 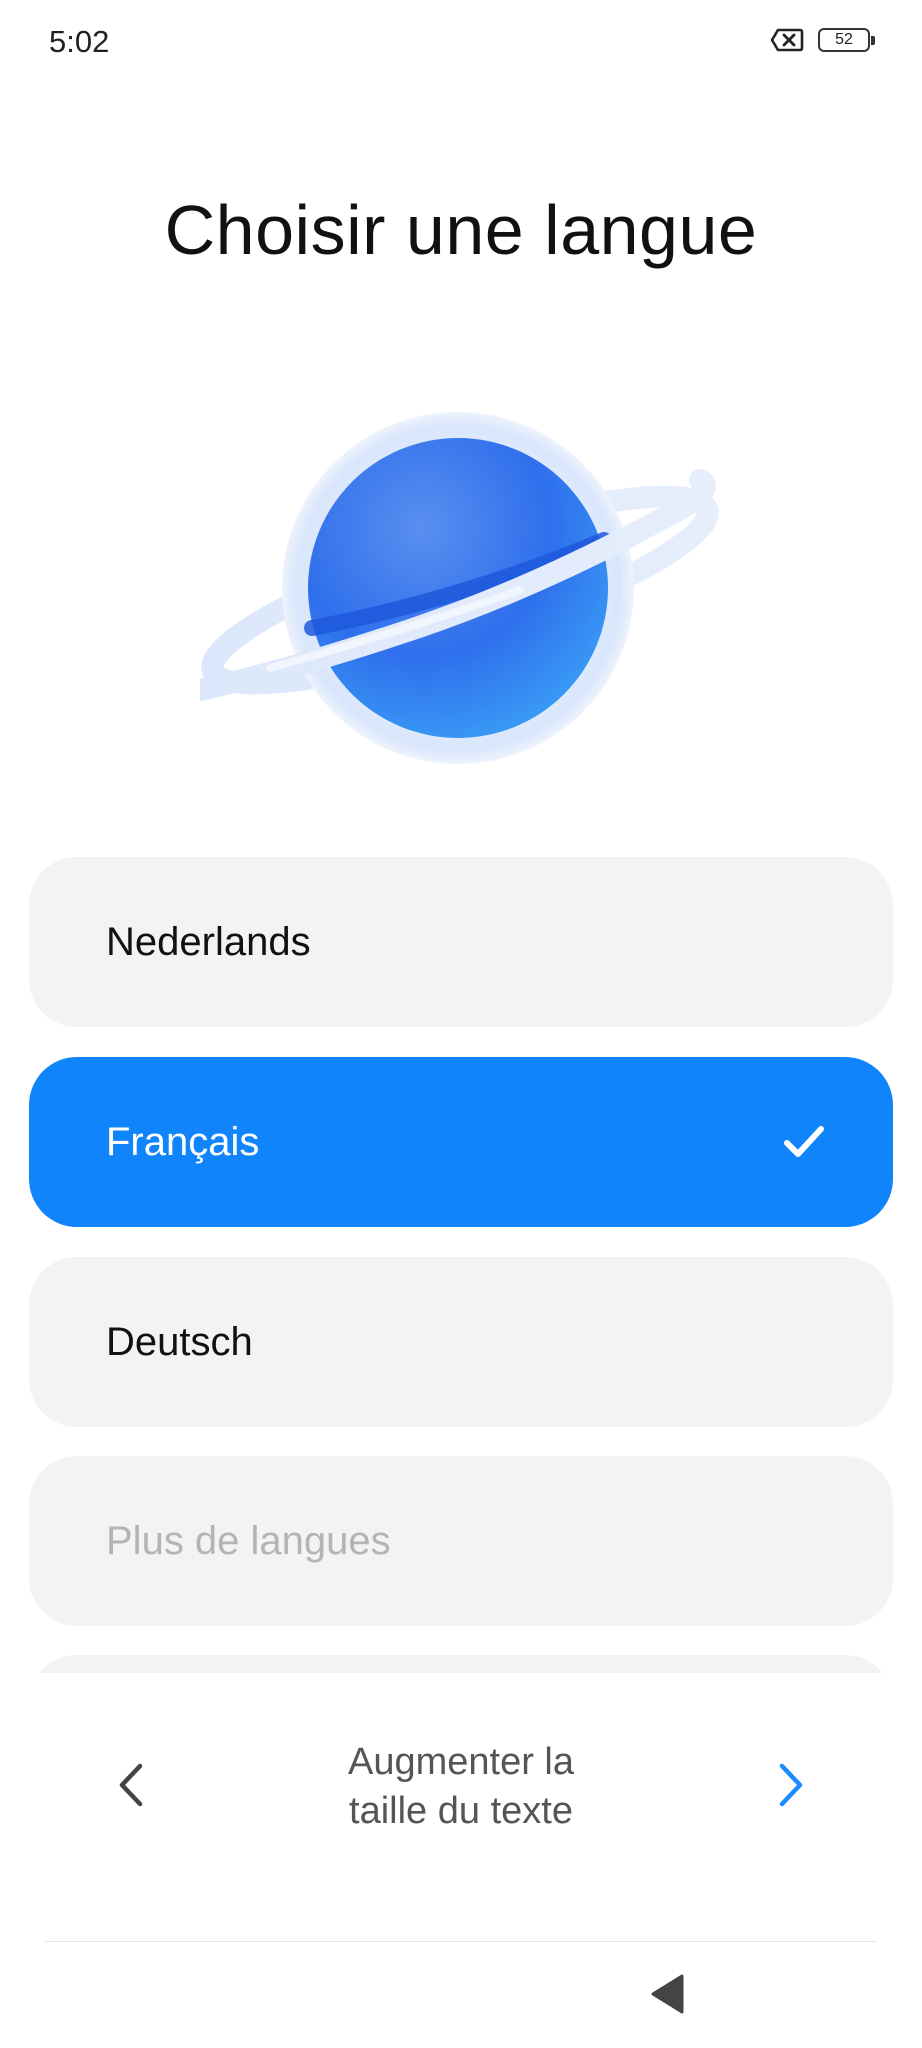 I want to click on language-option-francais: Français, so click(x=461, y=1142).